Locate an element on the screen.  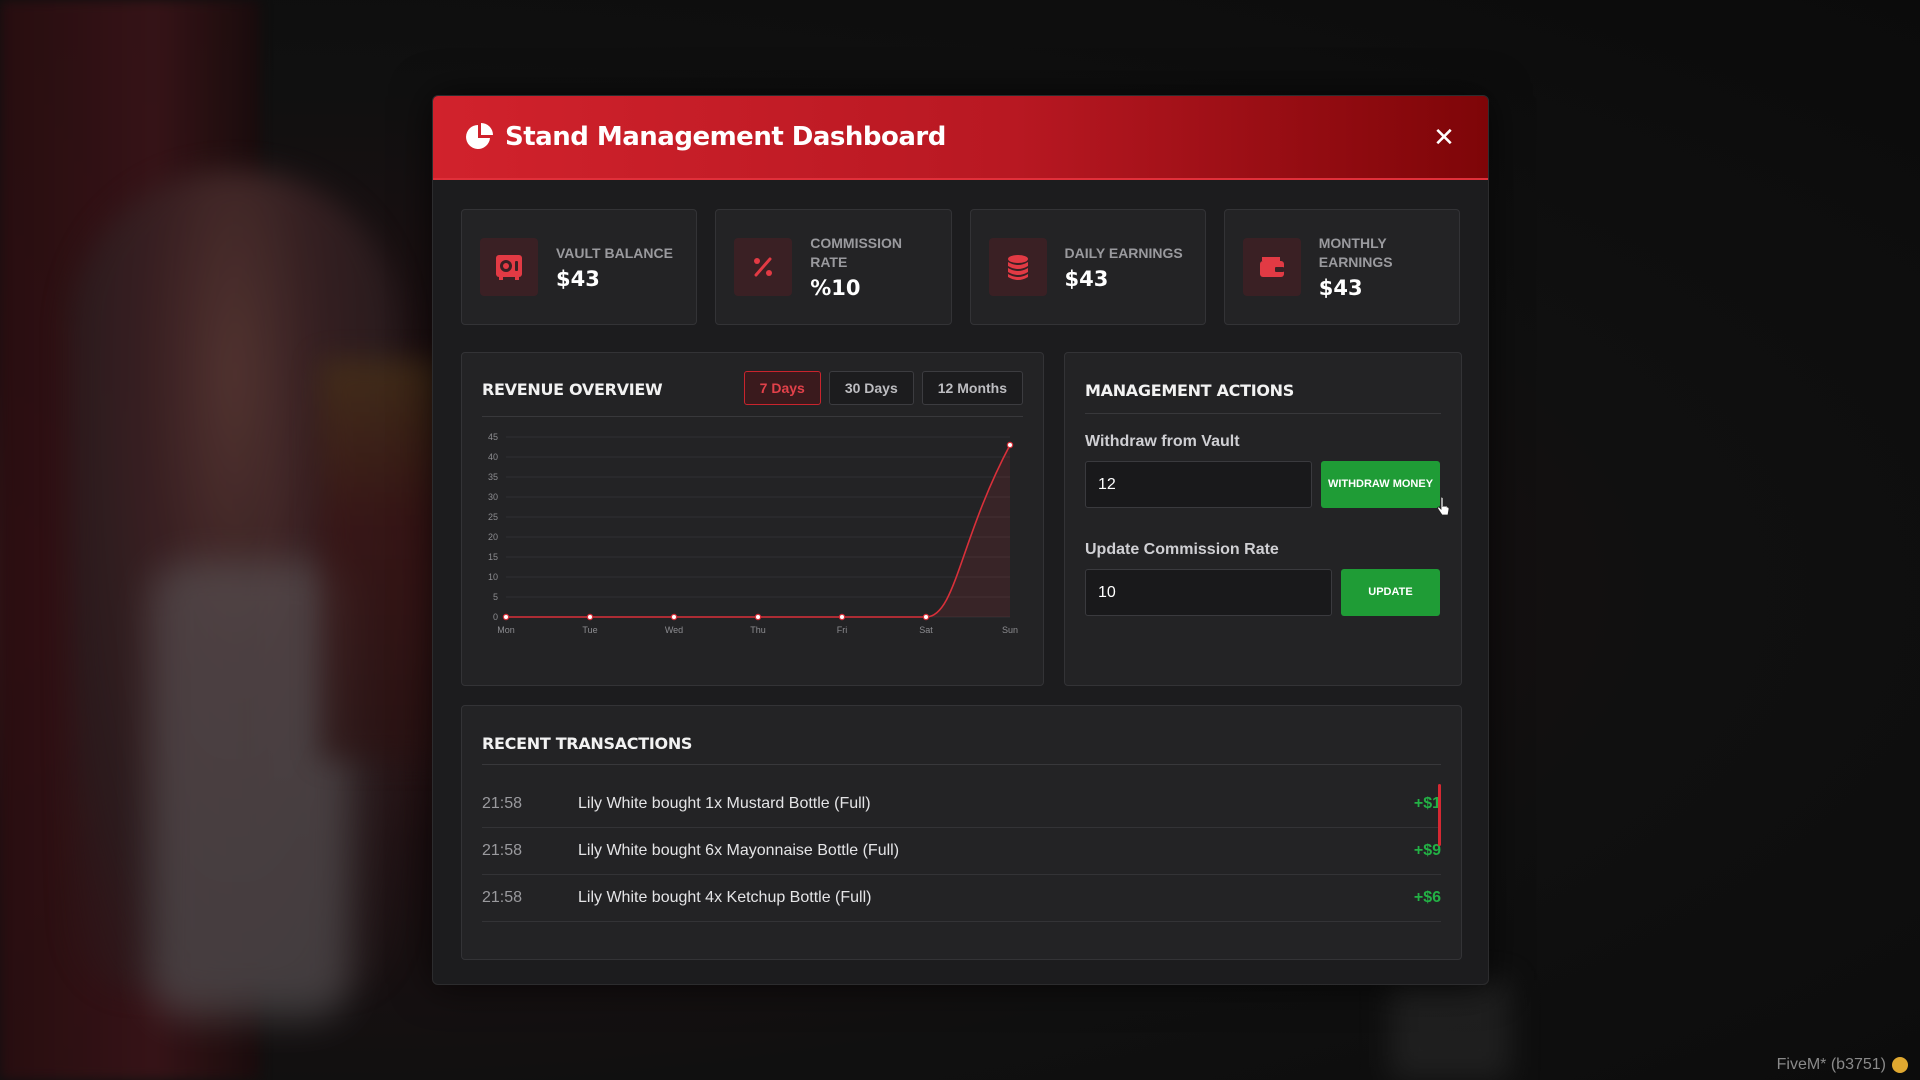
x-tick-label: Thu is located at coordinates (758, 630).